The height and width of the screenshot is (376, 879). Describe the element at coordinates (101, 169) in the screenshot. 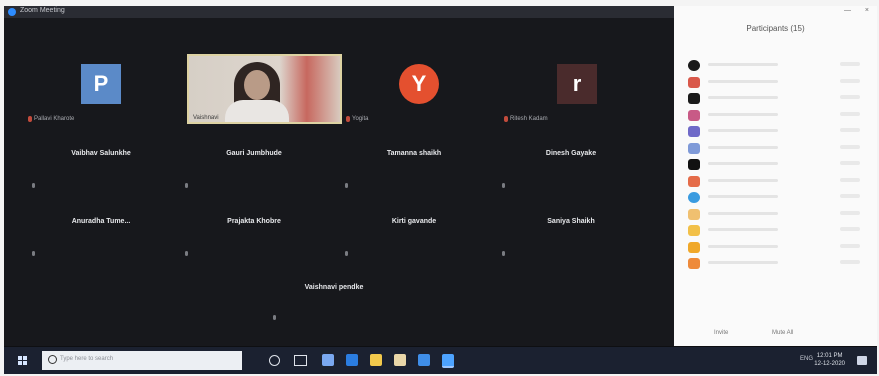

I see `participant-tile-5: Vaibhav Salunkhe` at that location.